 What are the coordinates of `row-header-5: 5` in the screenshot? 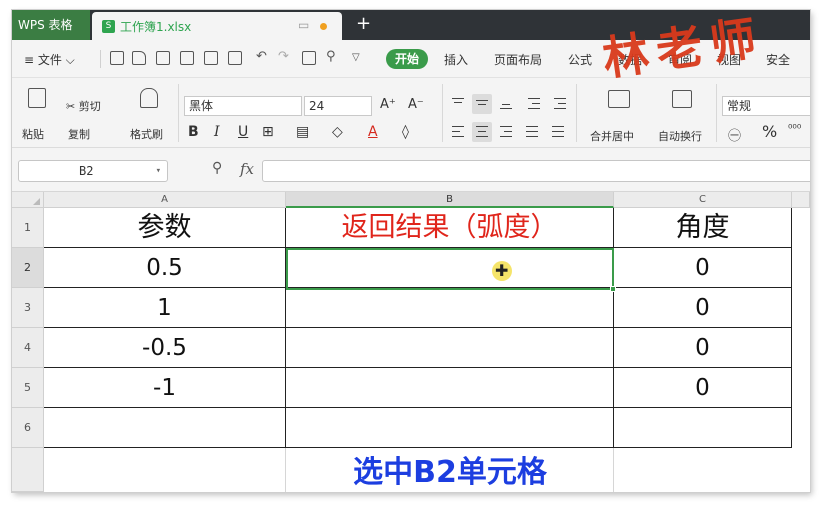 It's located at (28, 388).